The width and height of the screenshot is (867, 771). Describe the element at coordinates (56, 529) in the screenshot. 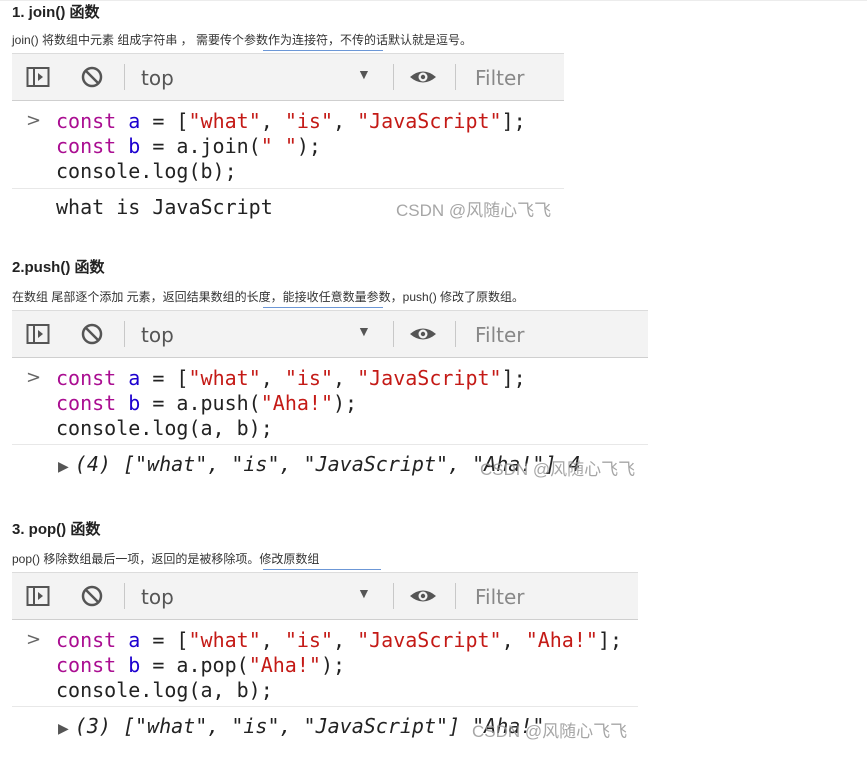

I see `section-heading: 3. pop() 函数` at that location.